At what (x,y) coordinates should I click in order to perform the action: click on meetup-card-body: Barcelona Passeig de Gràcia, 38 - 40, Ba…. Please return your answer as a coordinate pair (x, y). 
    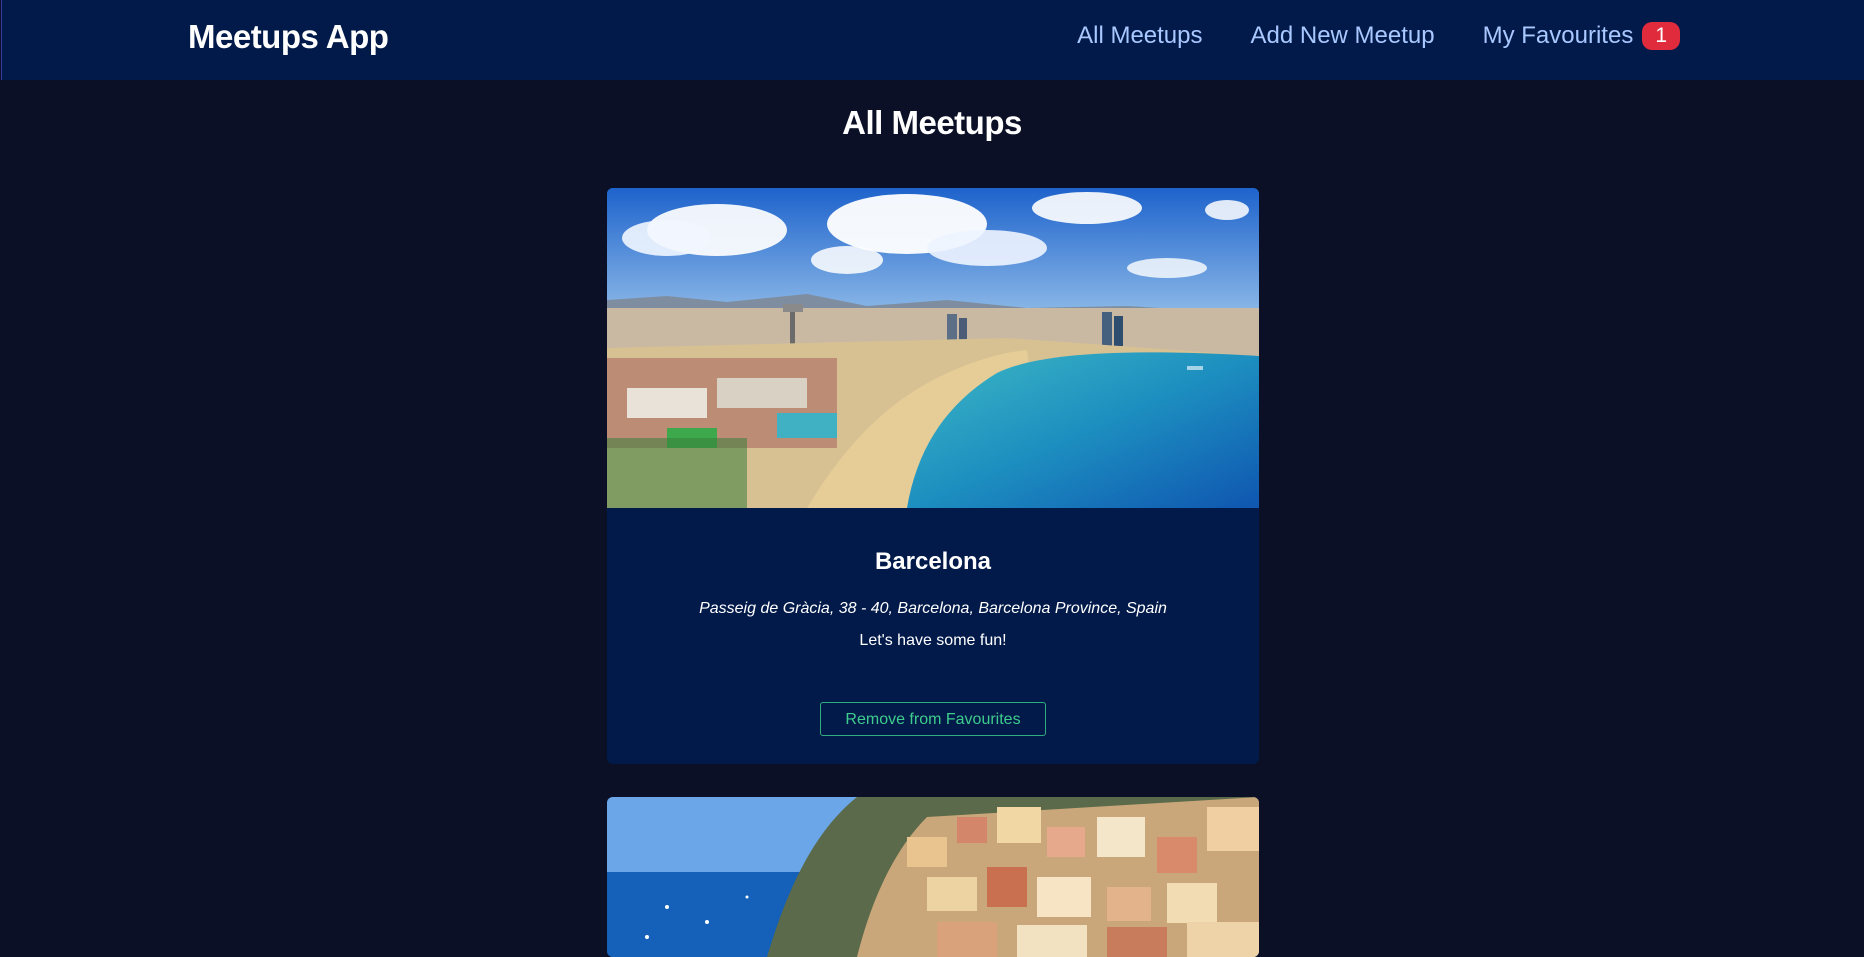
    Looking at the image, I should click on (933, 622).